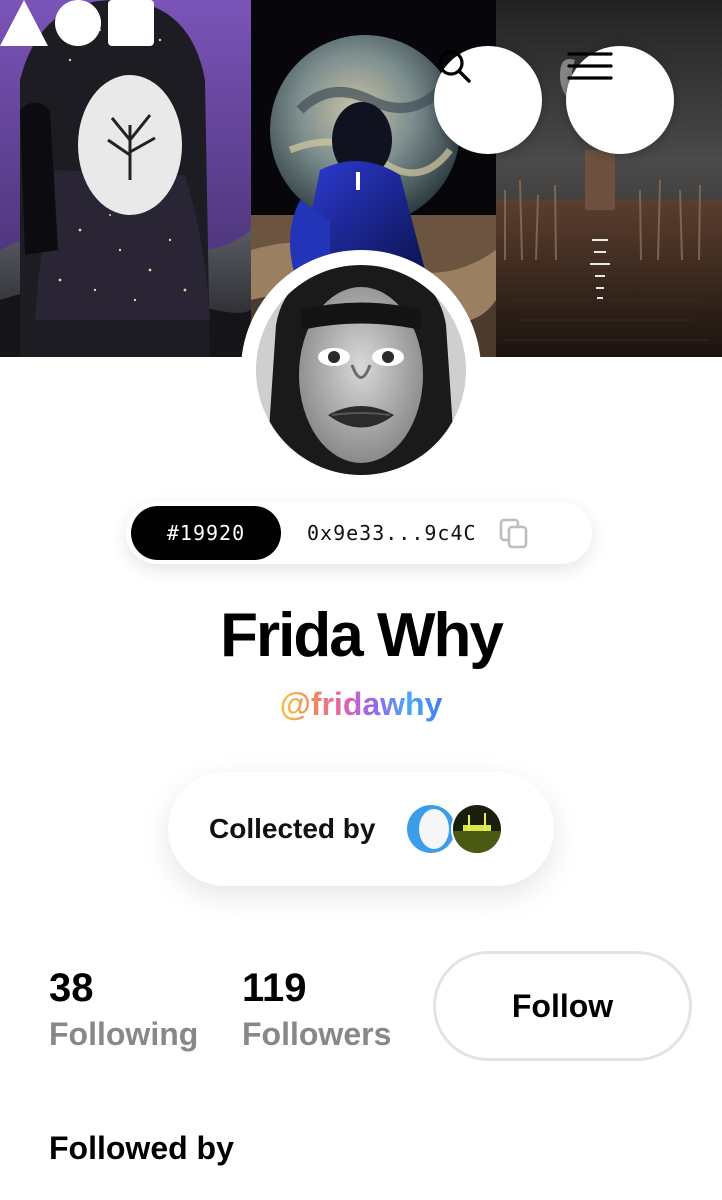 The height and width of the screenshot is (1200, 722). What do you see at coordinates (590, 66) in the screenshot?
I see `hamburger-menu-icon` at bounding box center [590, 66].